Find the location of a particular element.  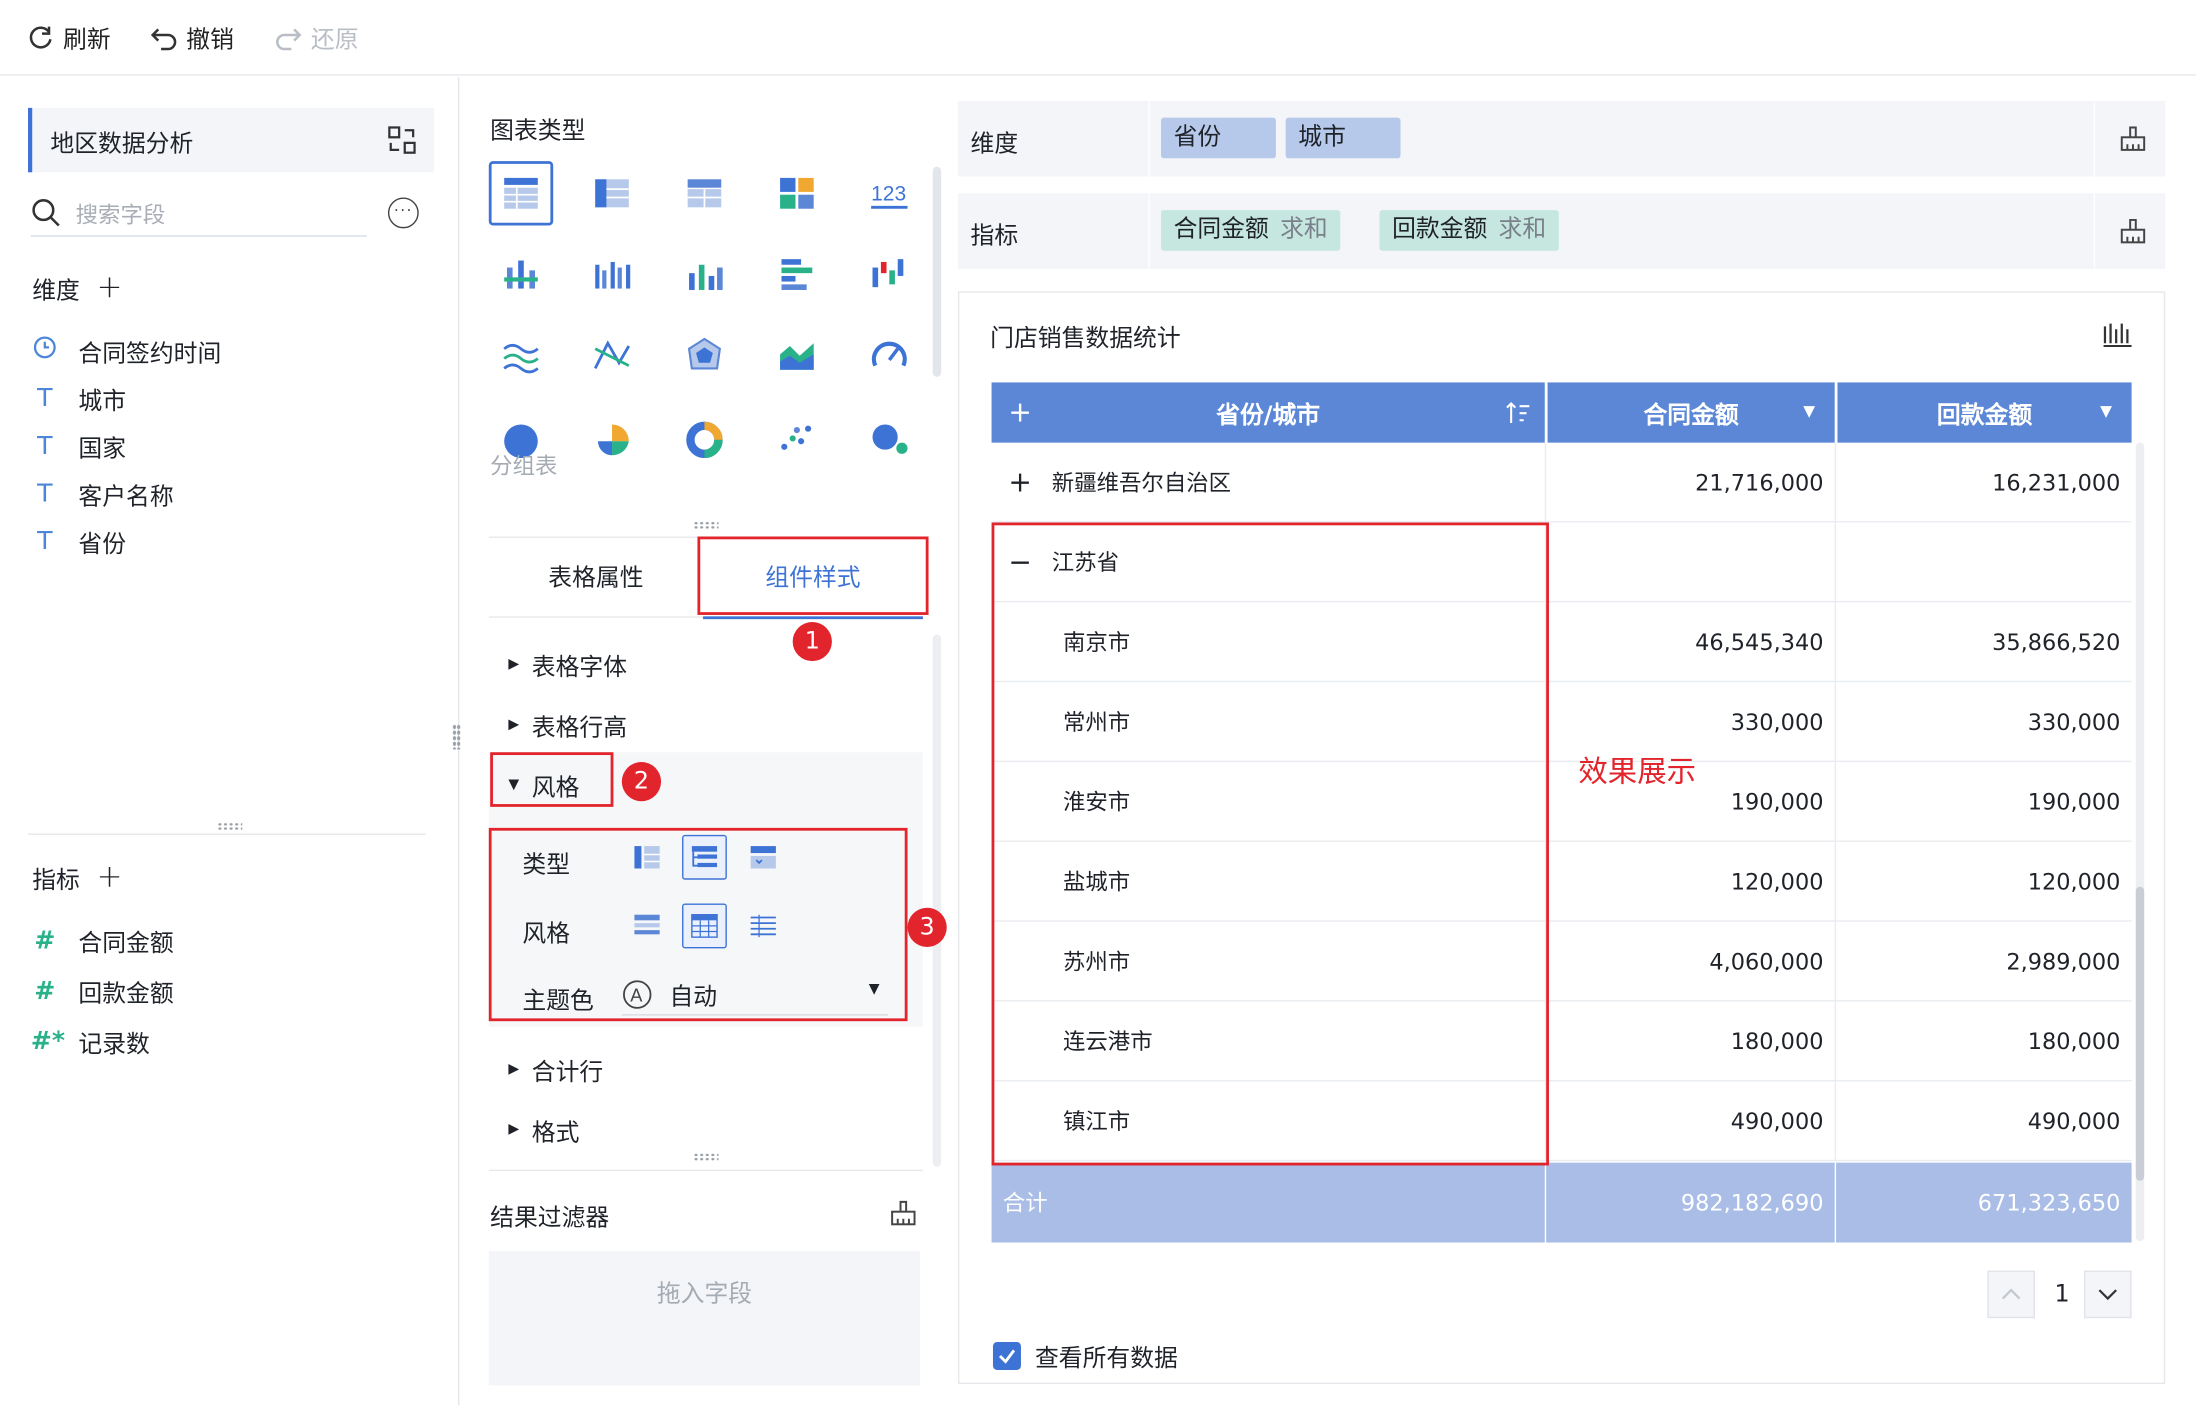

grouped-bar-chart-icon is located at coordinates (612, 274).